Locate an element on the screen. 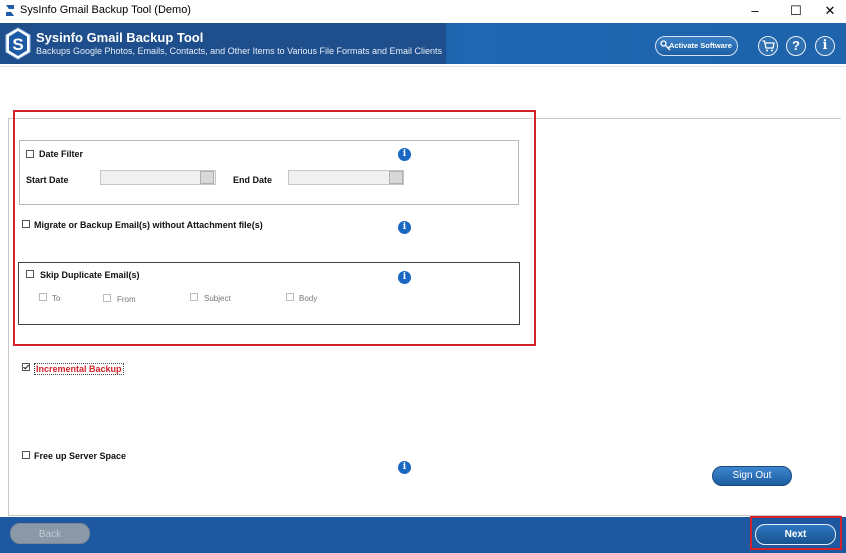 Image resolution: width=846 pixels, height=553 pixels. date-filter-group is located at coordinates (269, 172).